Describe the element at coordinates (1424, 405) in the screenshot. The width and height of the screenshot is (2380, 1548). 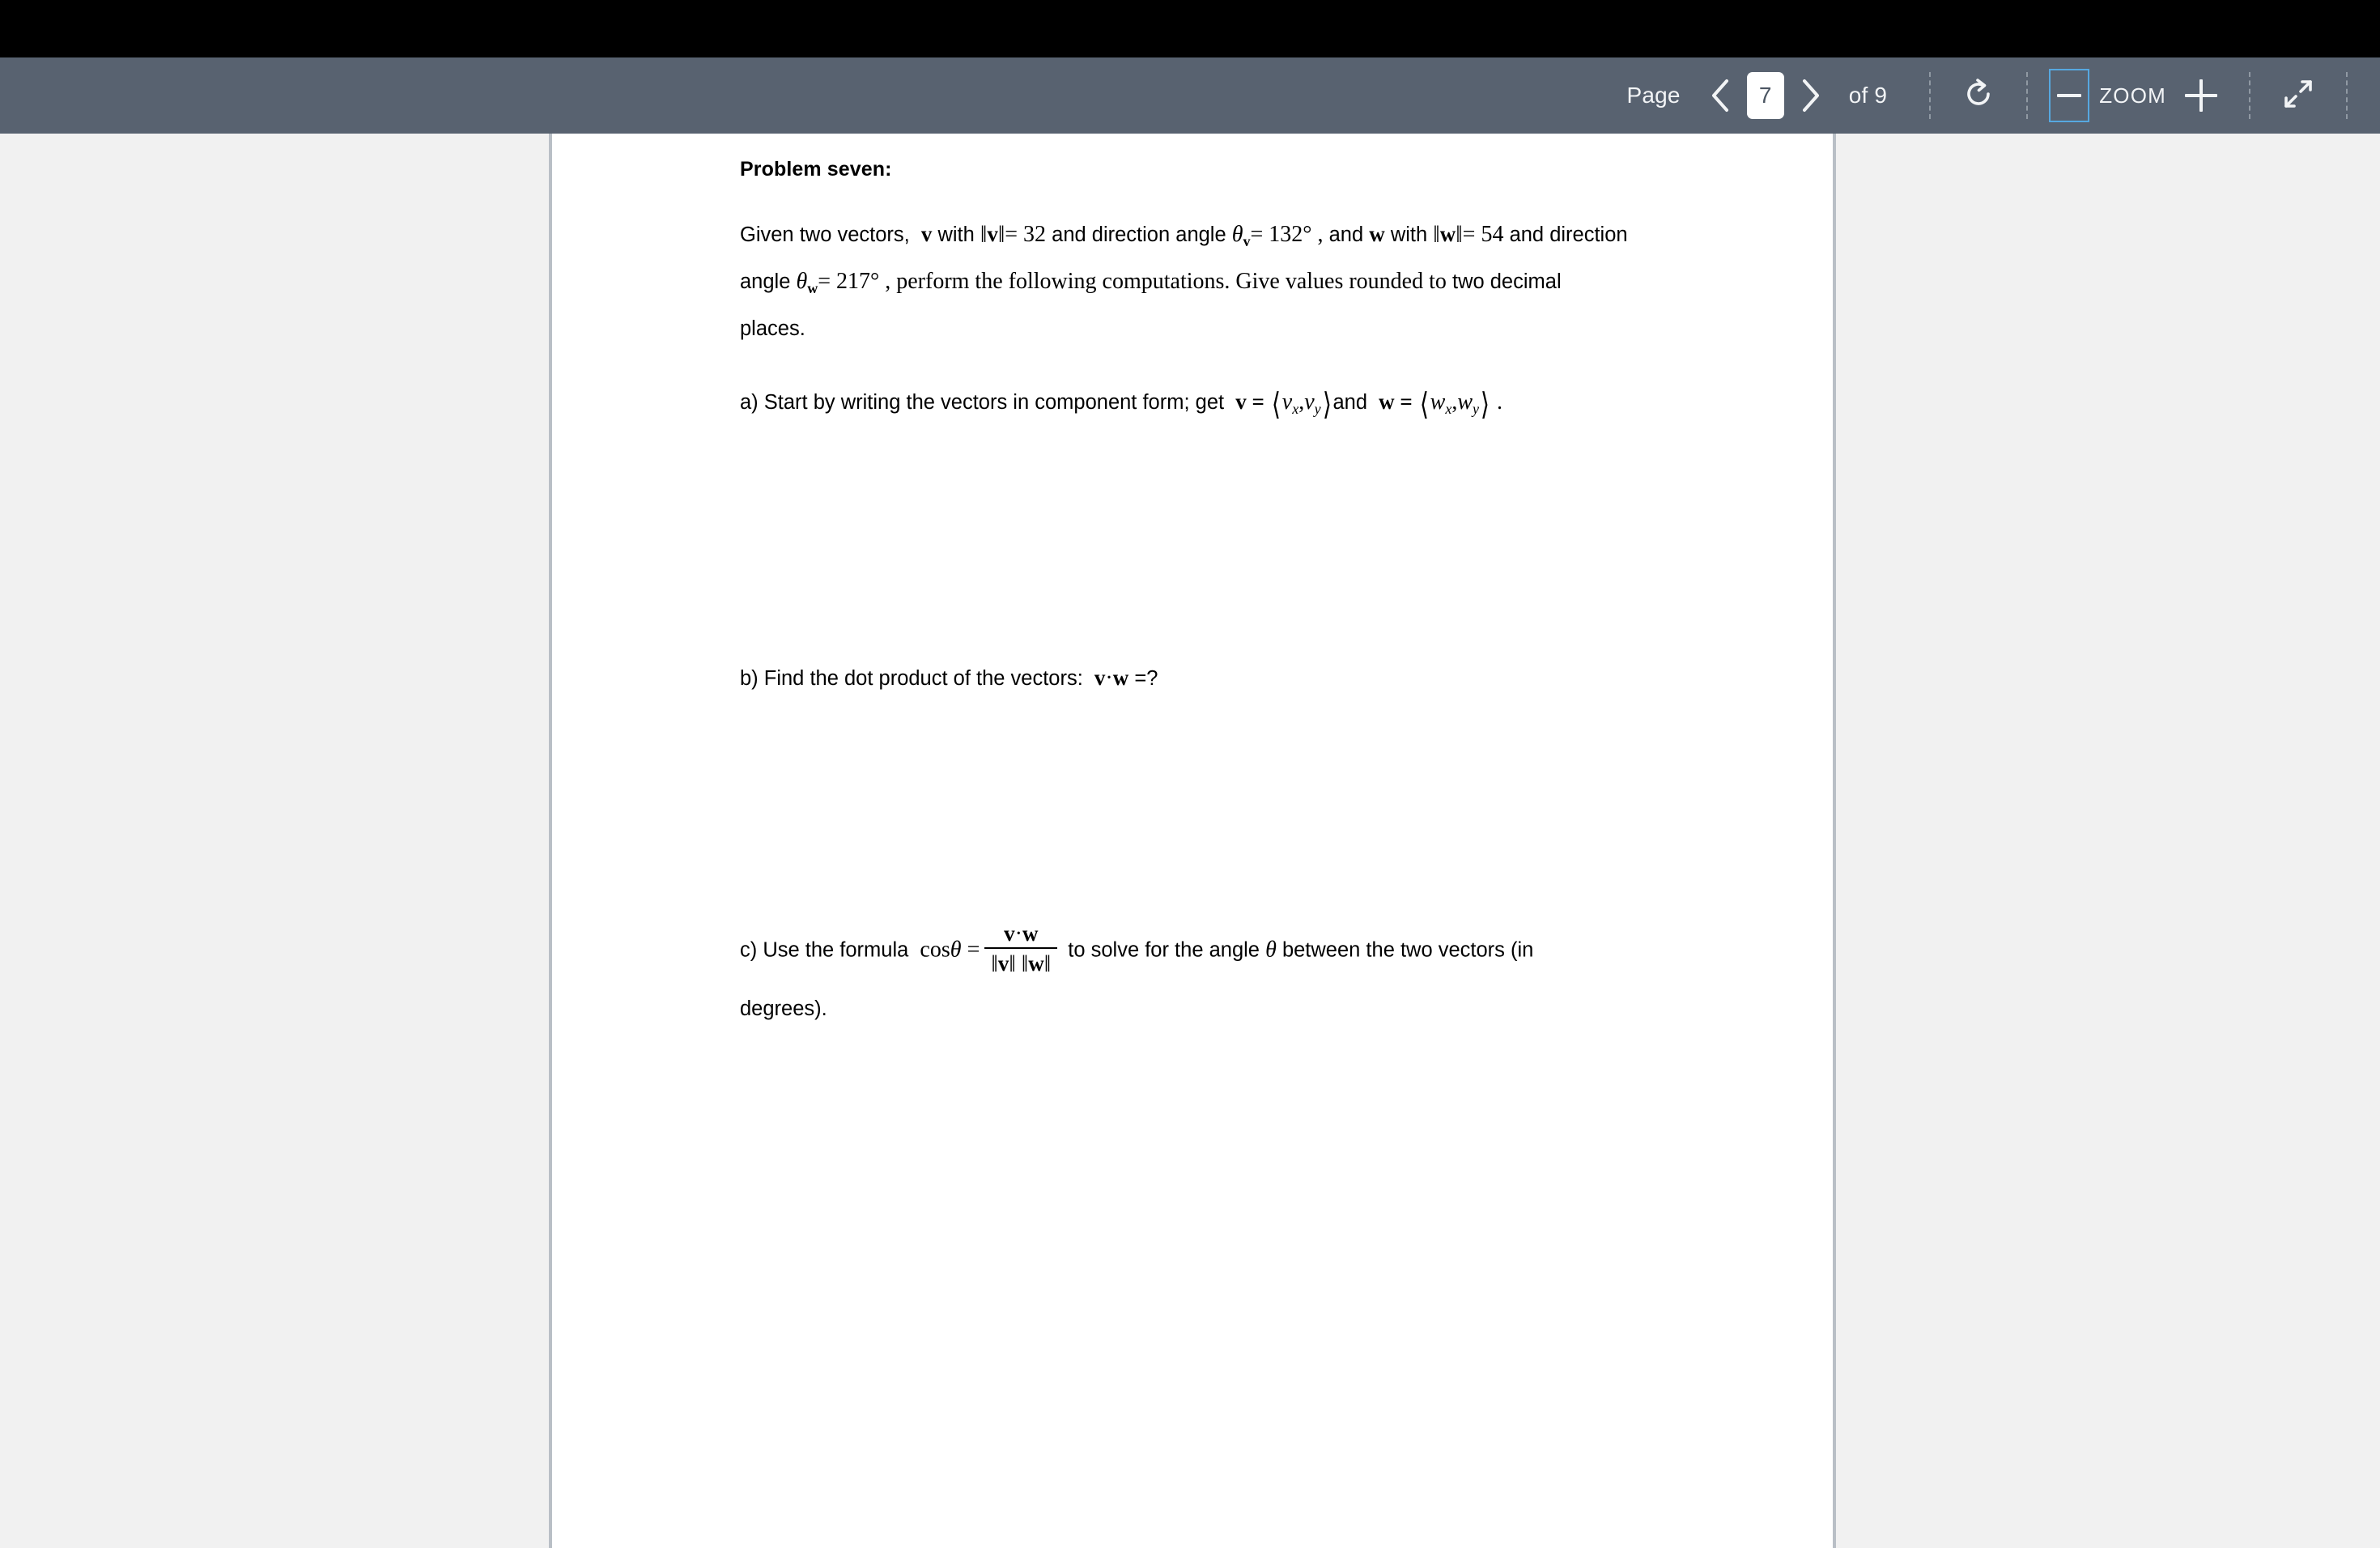
I see `angle-bracket-open-2: ⟨` at that location.